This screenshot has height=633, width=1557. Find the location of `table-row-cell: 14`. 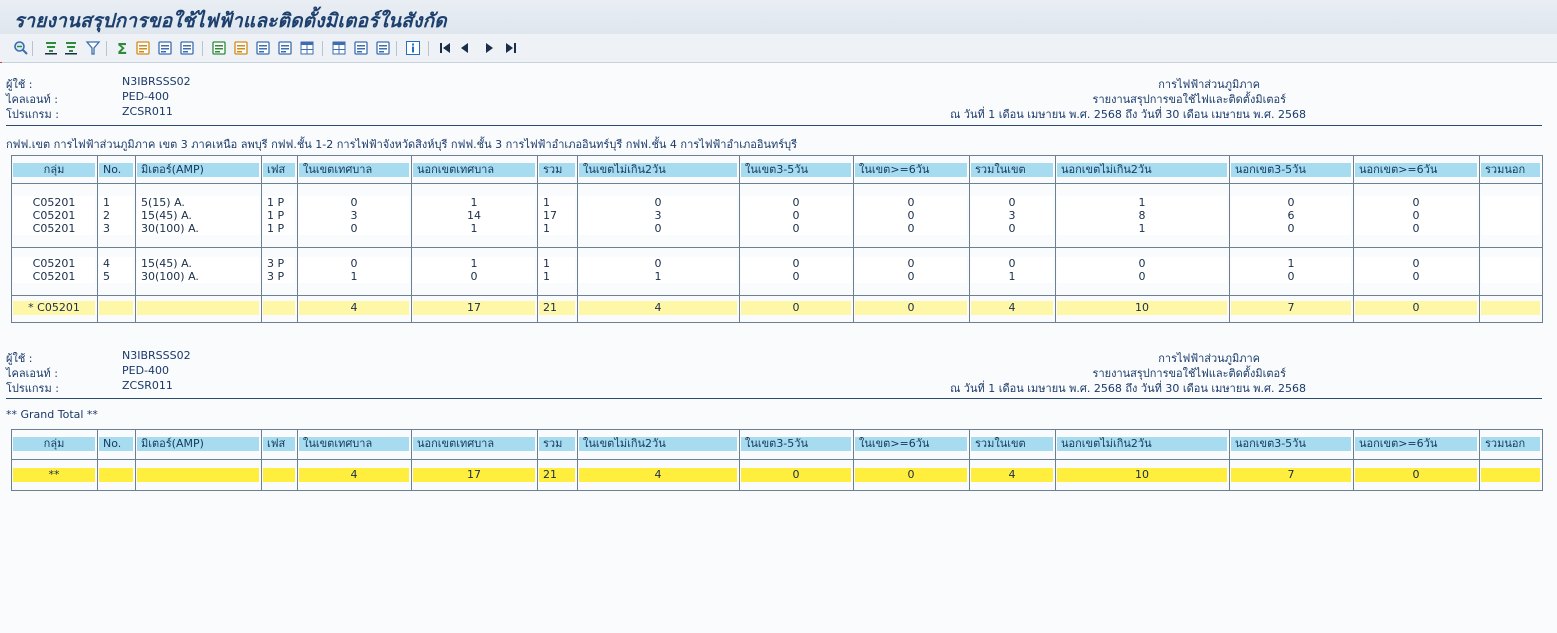

table-row-cell: 14 is located at coordinates (474, 215).